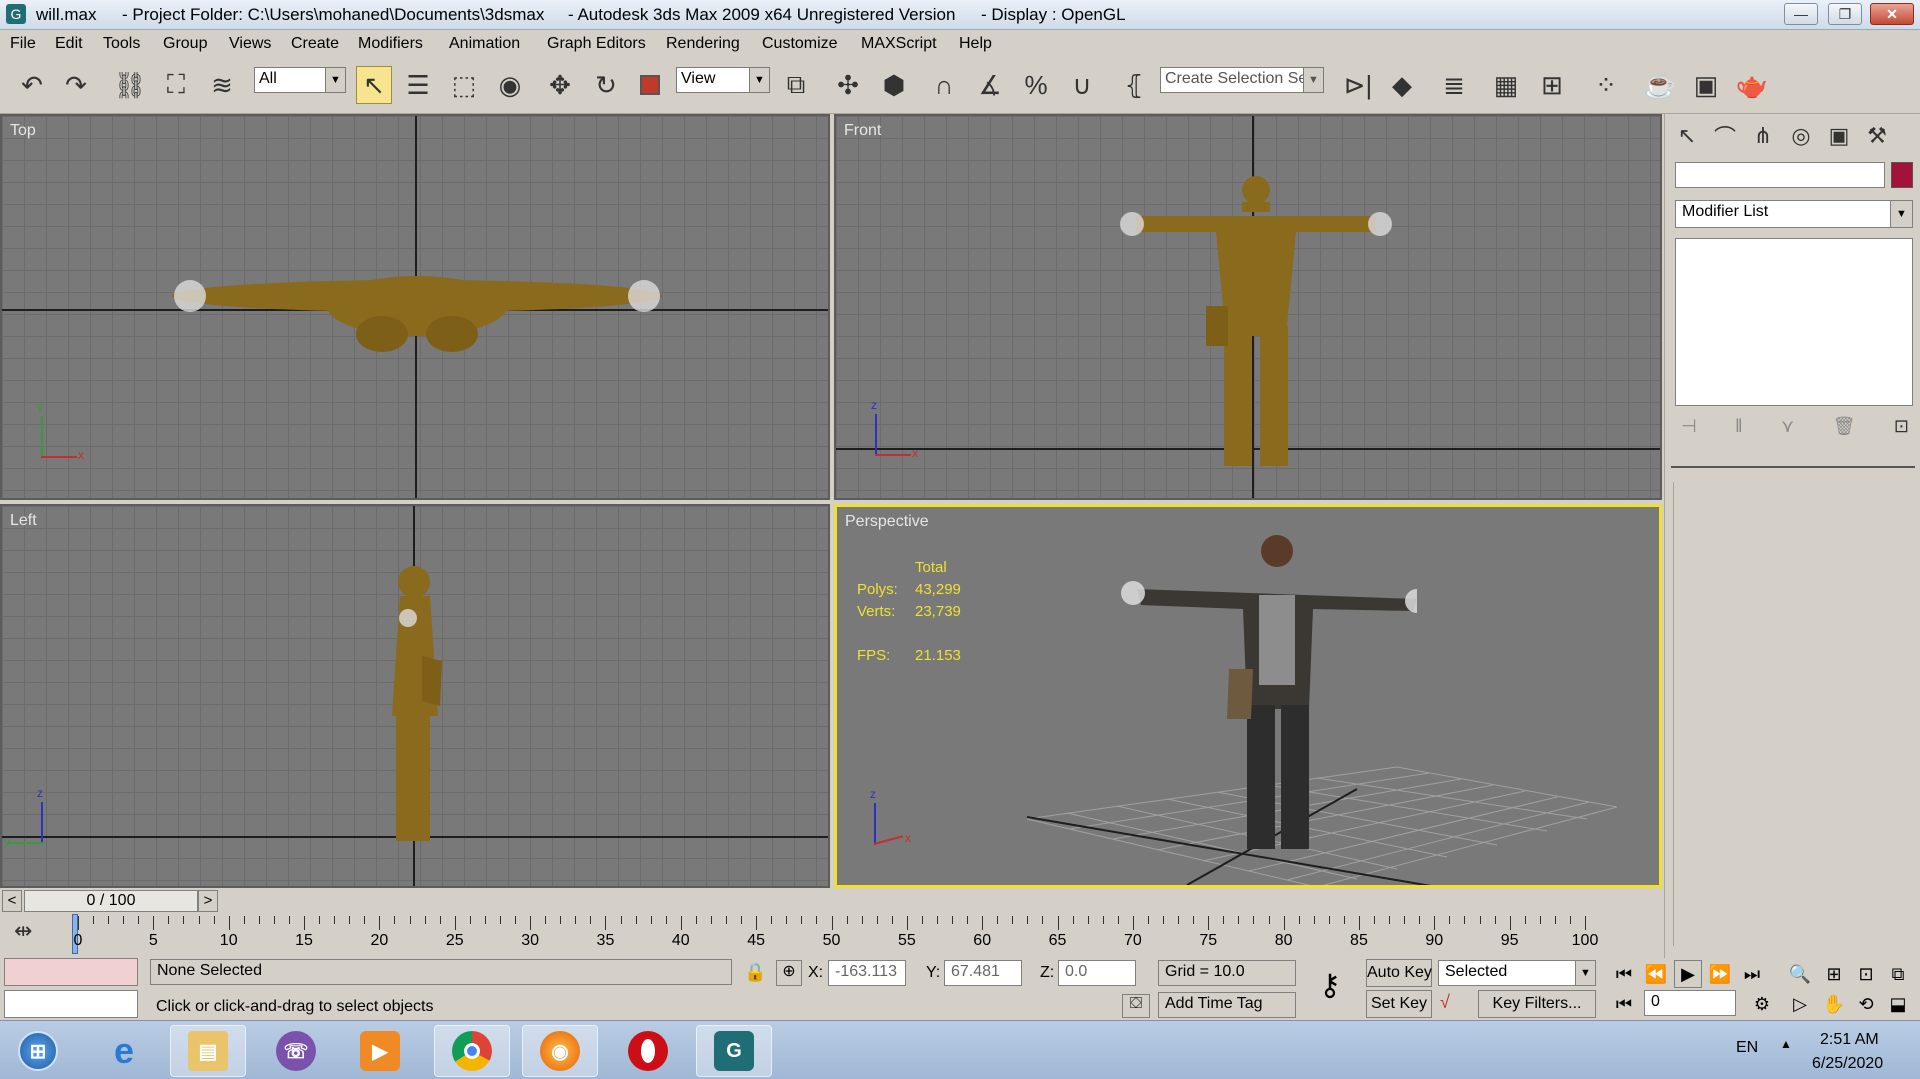 The height and width of the screenshot is (1079, 1920). Describe the element at coordinates (1687, 136) in the screenshot. I see `create-tab-icon: ↖` at that location.